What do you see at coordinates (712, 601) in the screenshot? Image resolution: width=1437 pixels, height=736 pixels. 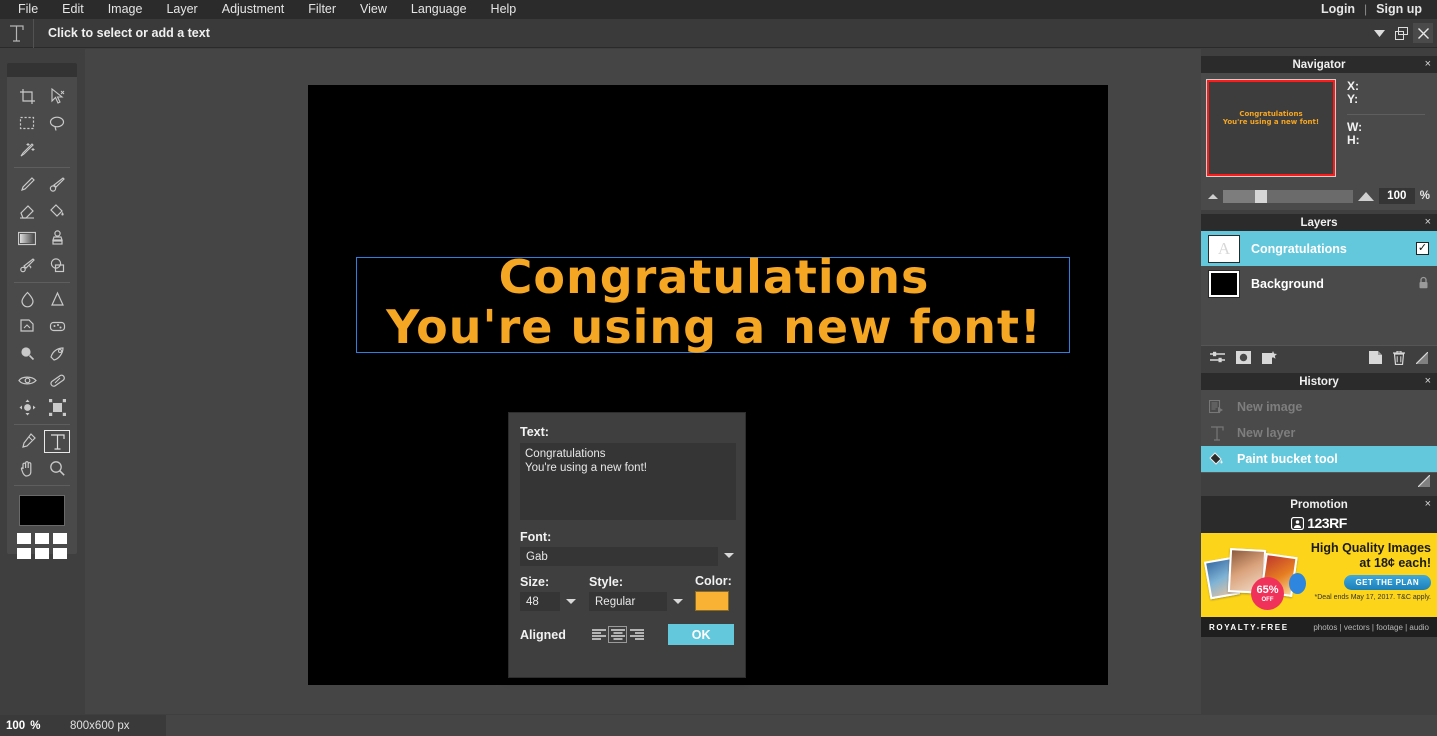 I see `text-color-swatch` at bounding box center [712, 601].